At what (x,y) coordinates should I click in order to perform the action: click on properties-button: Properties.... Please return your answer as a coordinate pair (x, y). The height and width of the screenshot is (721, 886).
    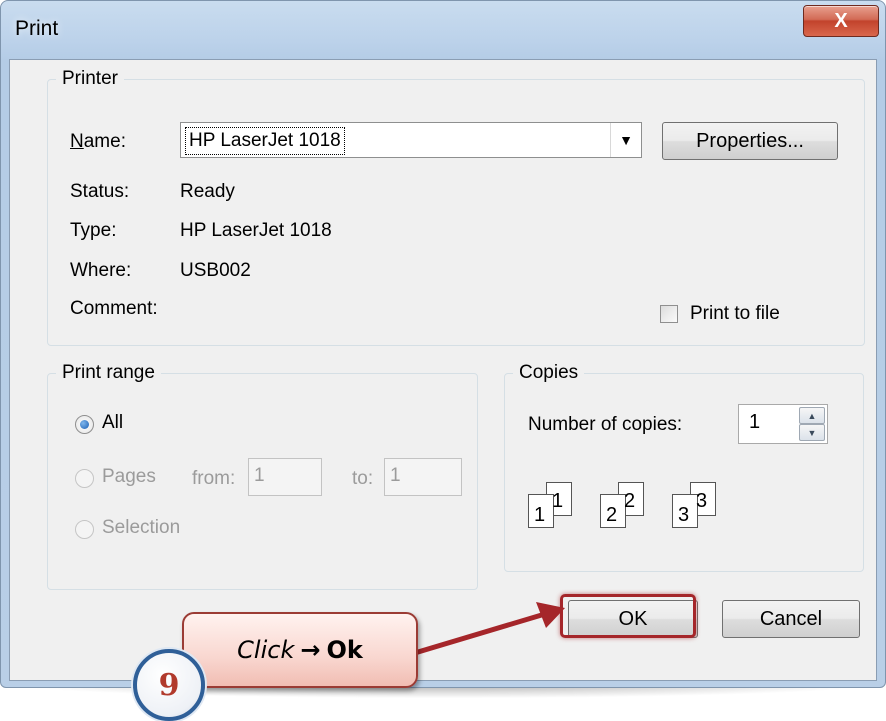
    Looking at the image, I should click on (750, 141).